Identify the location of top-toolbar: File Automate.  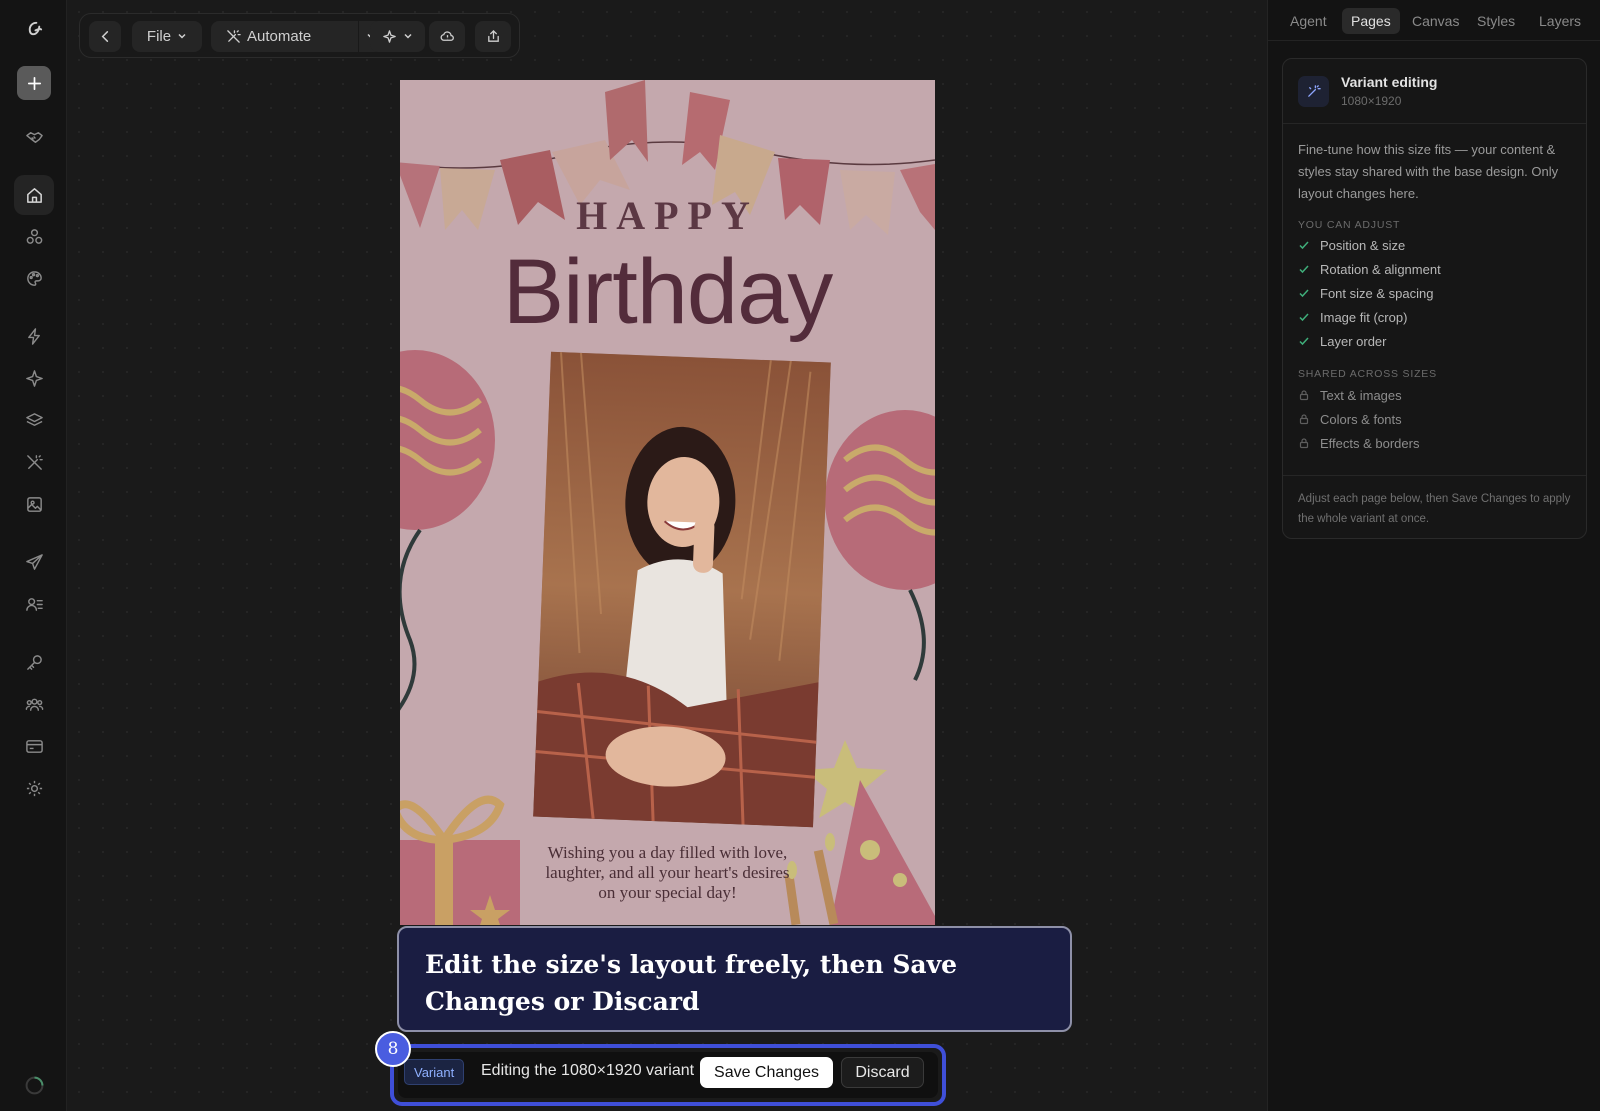
(299, 35).